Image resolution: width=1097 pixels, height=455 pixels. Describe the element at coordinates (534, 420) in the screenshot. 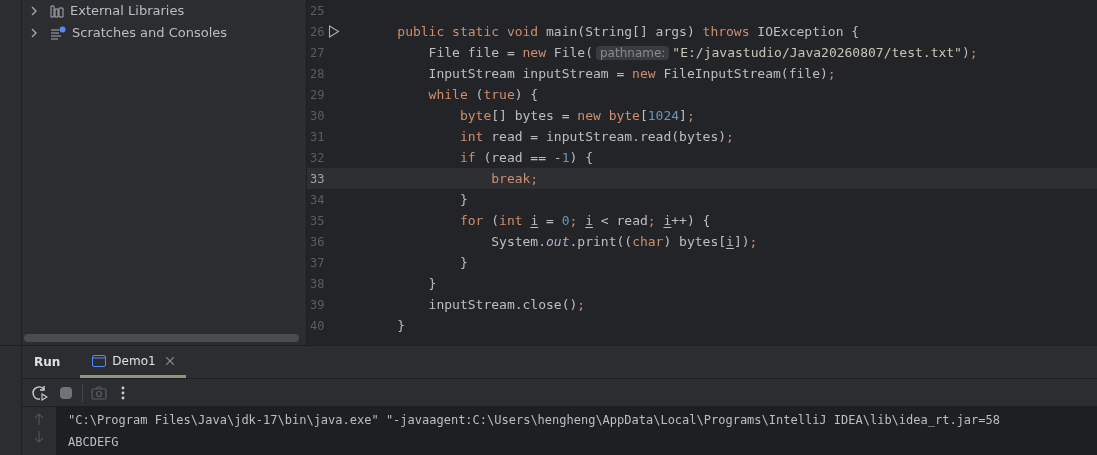

I see `console-line: "C:\Program Files\Java\jdk-17\bin\java.exe" "-javaagent:C:\Users\hengheng\AppData\Local\Programs\IntelliJ IDEA\lib\idea_rt.jar=58` at that location.